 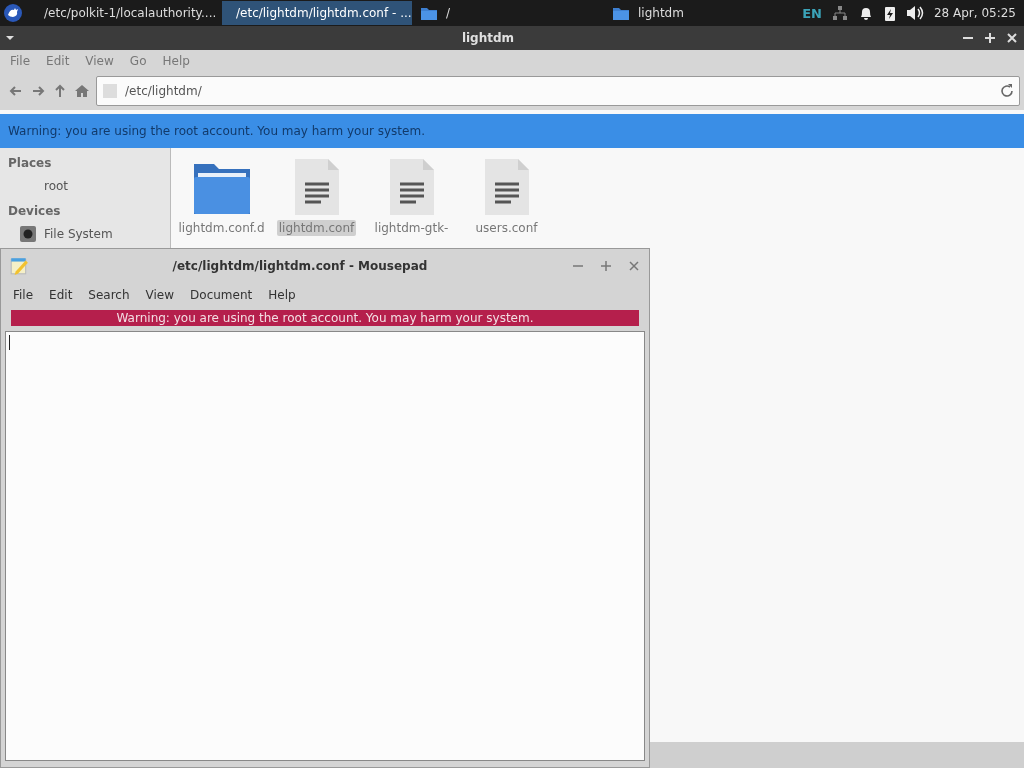 I want to click on drive-icon, so click(x=28, y=234).